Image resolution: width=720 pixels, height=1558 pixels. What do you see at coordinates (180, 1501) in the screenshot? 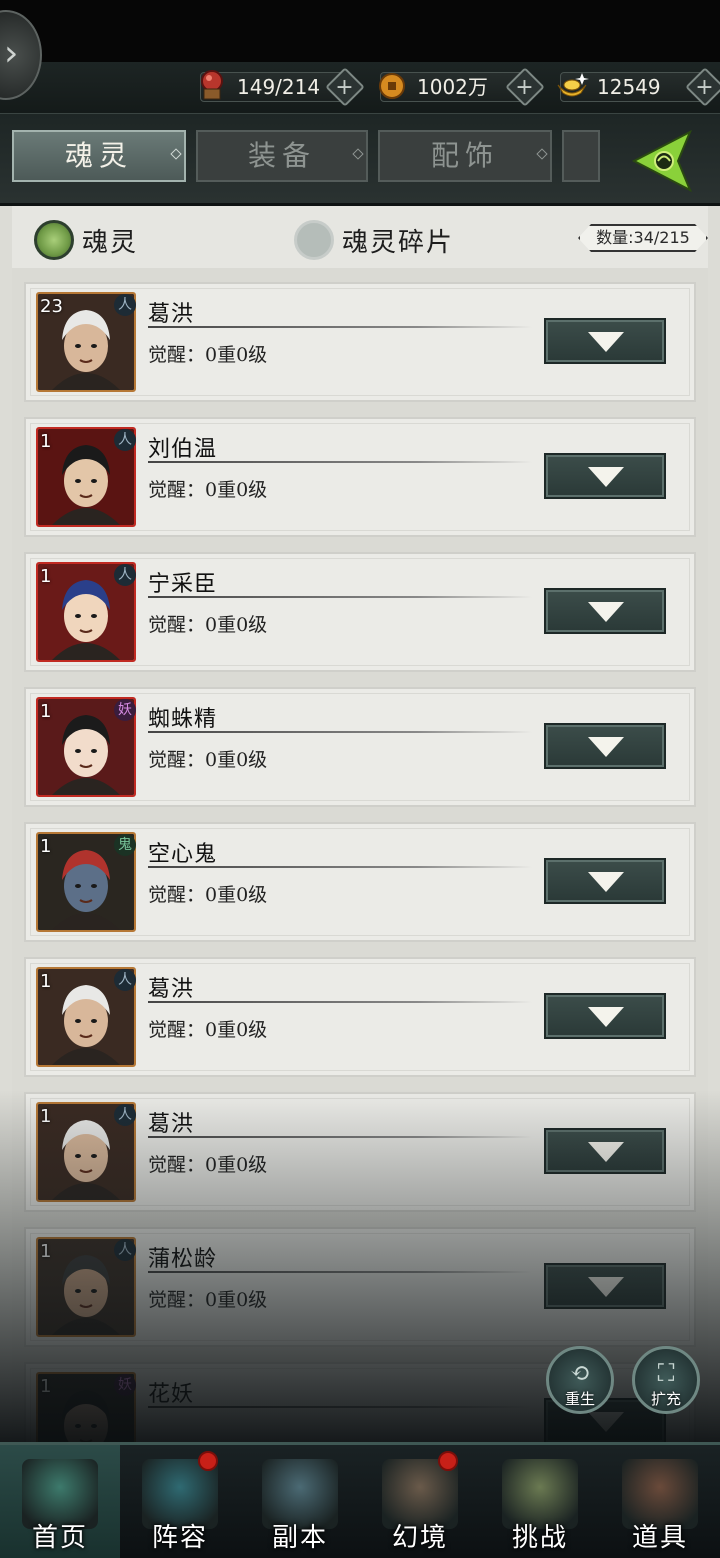
I see `nav-item-1: 阵容` at bounding box center [180, 1501].